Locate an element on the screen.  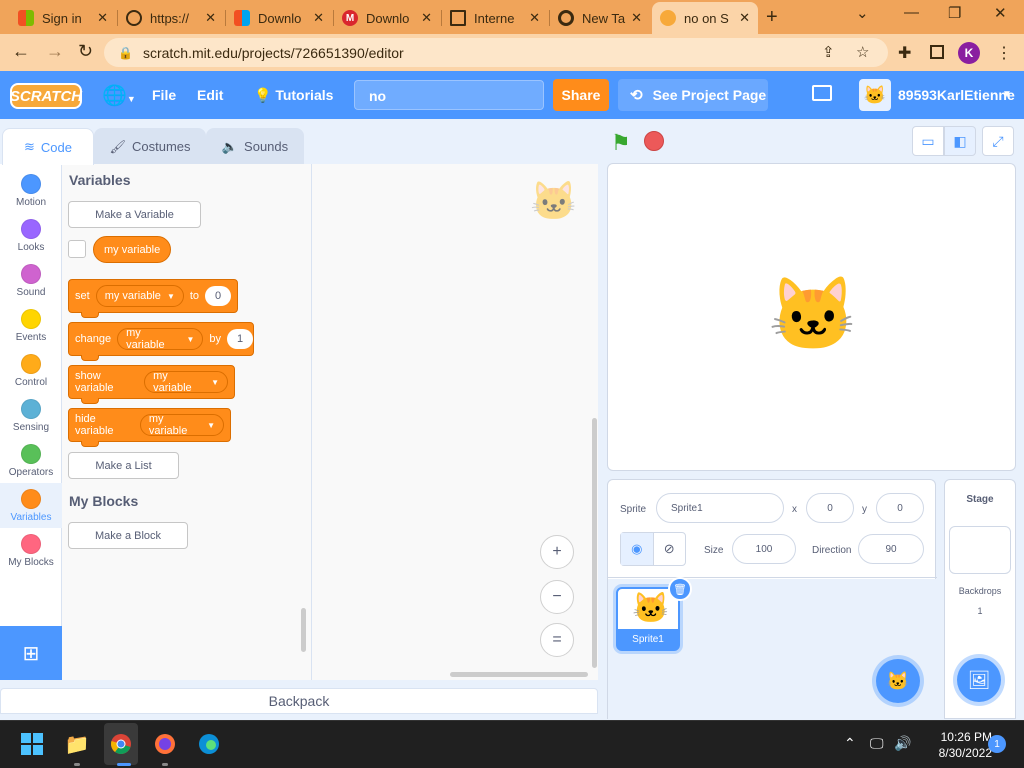
new-tab-button: + is located at coordinates (772, 17).